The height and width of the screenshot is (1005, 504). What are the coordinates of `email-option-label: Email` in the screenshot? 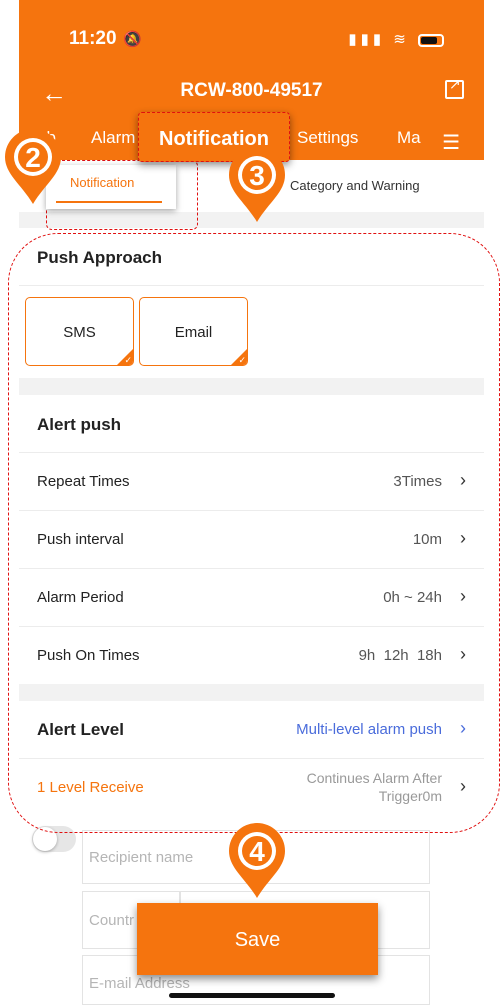 It's located at (193, 332).